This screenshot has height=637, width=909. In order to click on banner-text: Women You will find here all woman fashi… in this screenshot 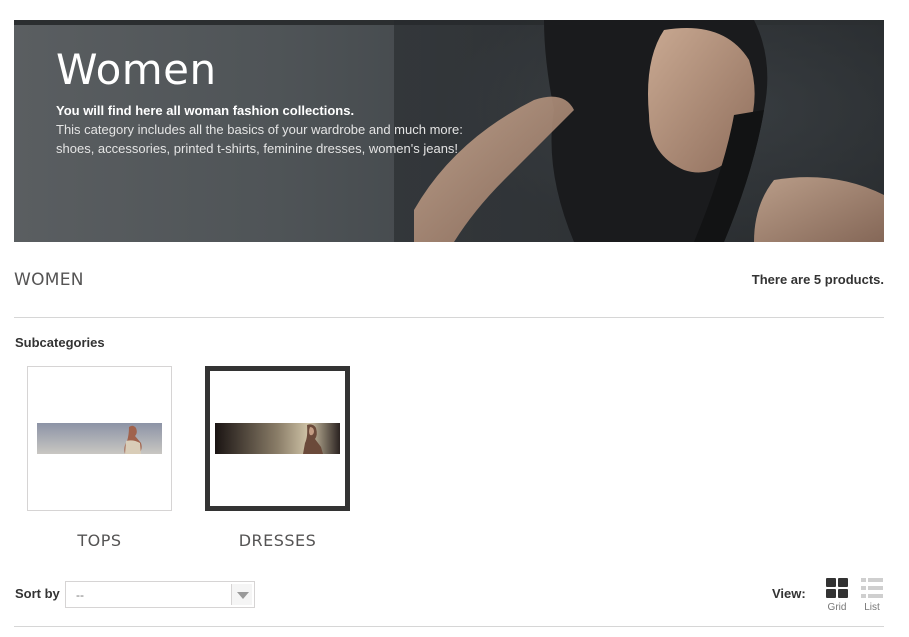, I will do `click(276, 102)`.